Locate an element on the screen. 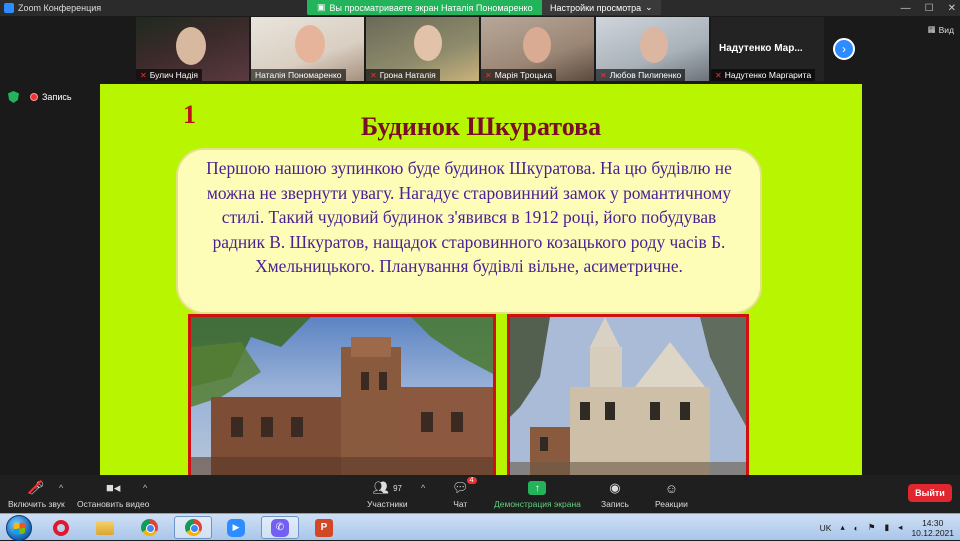 The image size is (960, 541). smiley-plus-icon: ☺ is located at coordinates (671, 488).